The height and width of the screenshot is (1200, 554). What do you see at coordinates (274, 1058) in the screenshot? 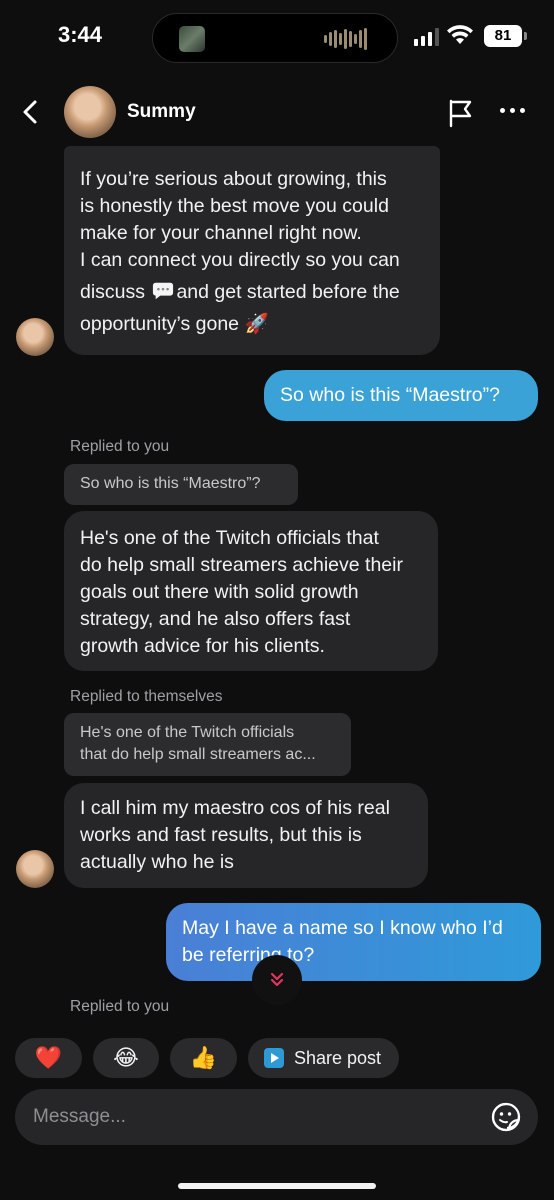
I see `share-play-icon` at bounding box center [274, 1058].